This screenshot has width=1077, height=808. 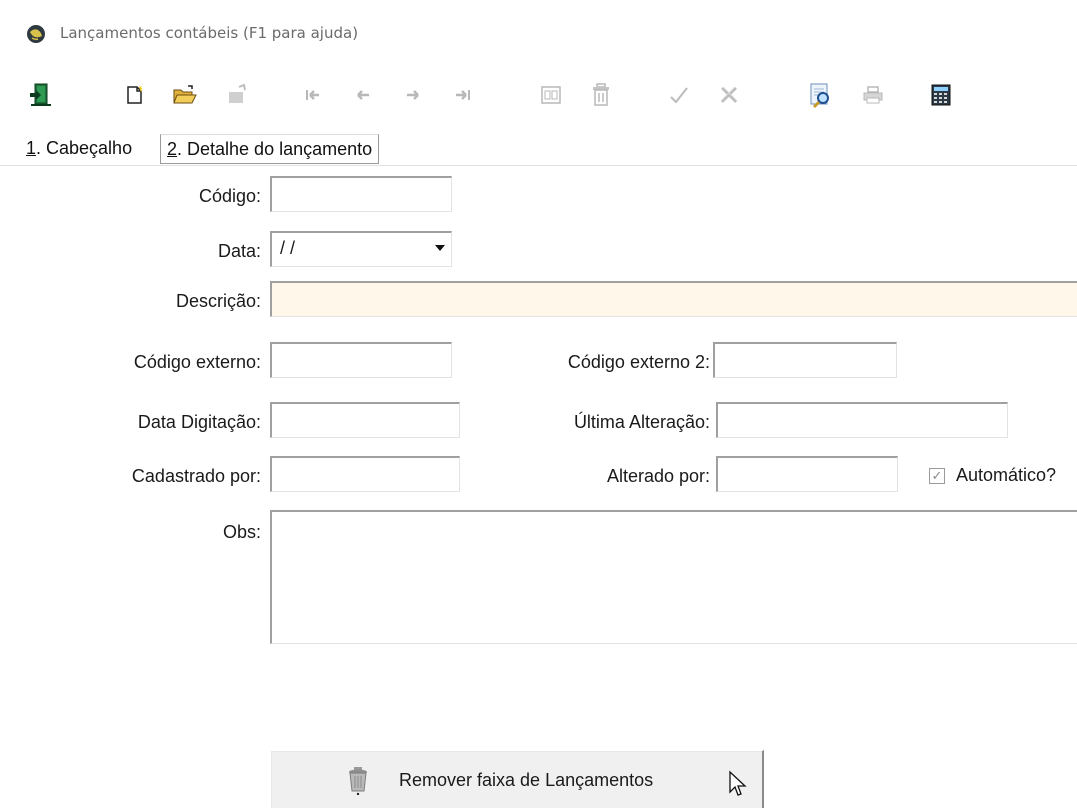 I want to click on tab-detalhe: 2. Detalhe do lançamento, so click(x=270, y=149).